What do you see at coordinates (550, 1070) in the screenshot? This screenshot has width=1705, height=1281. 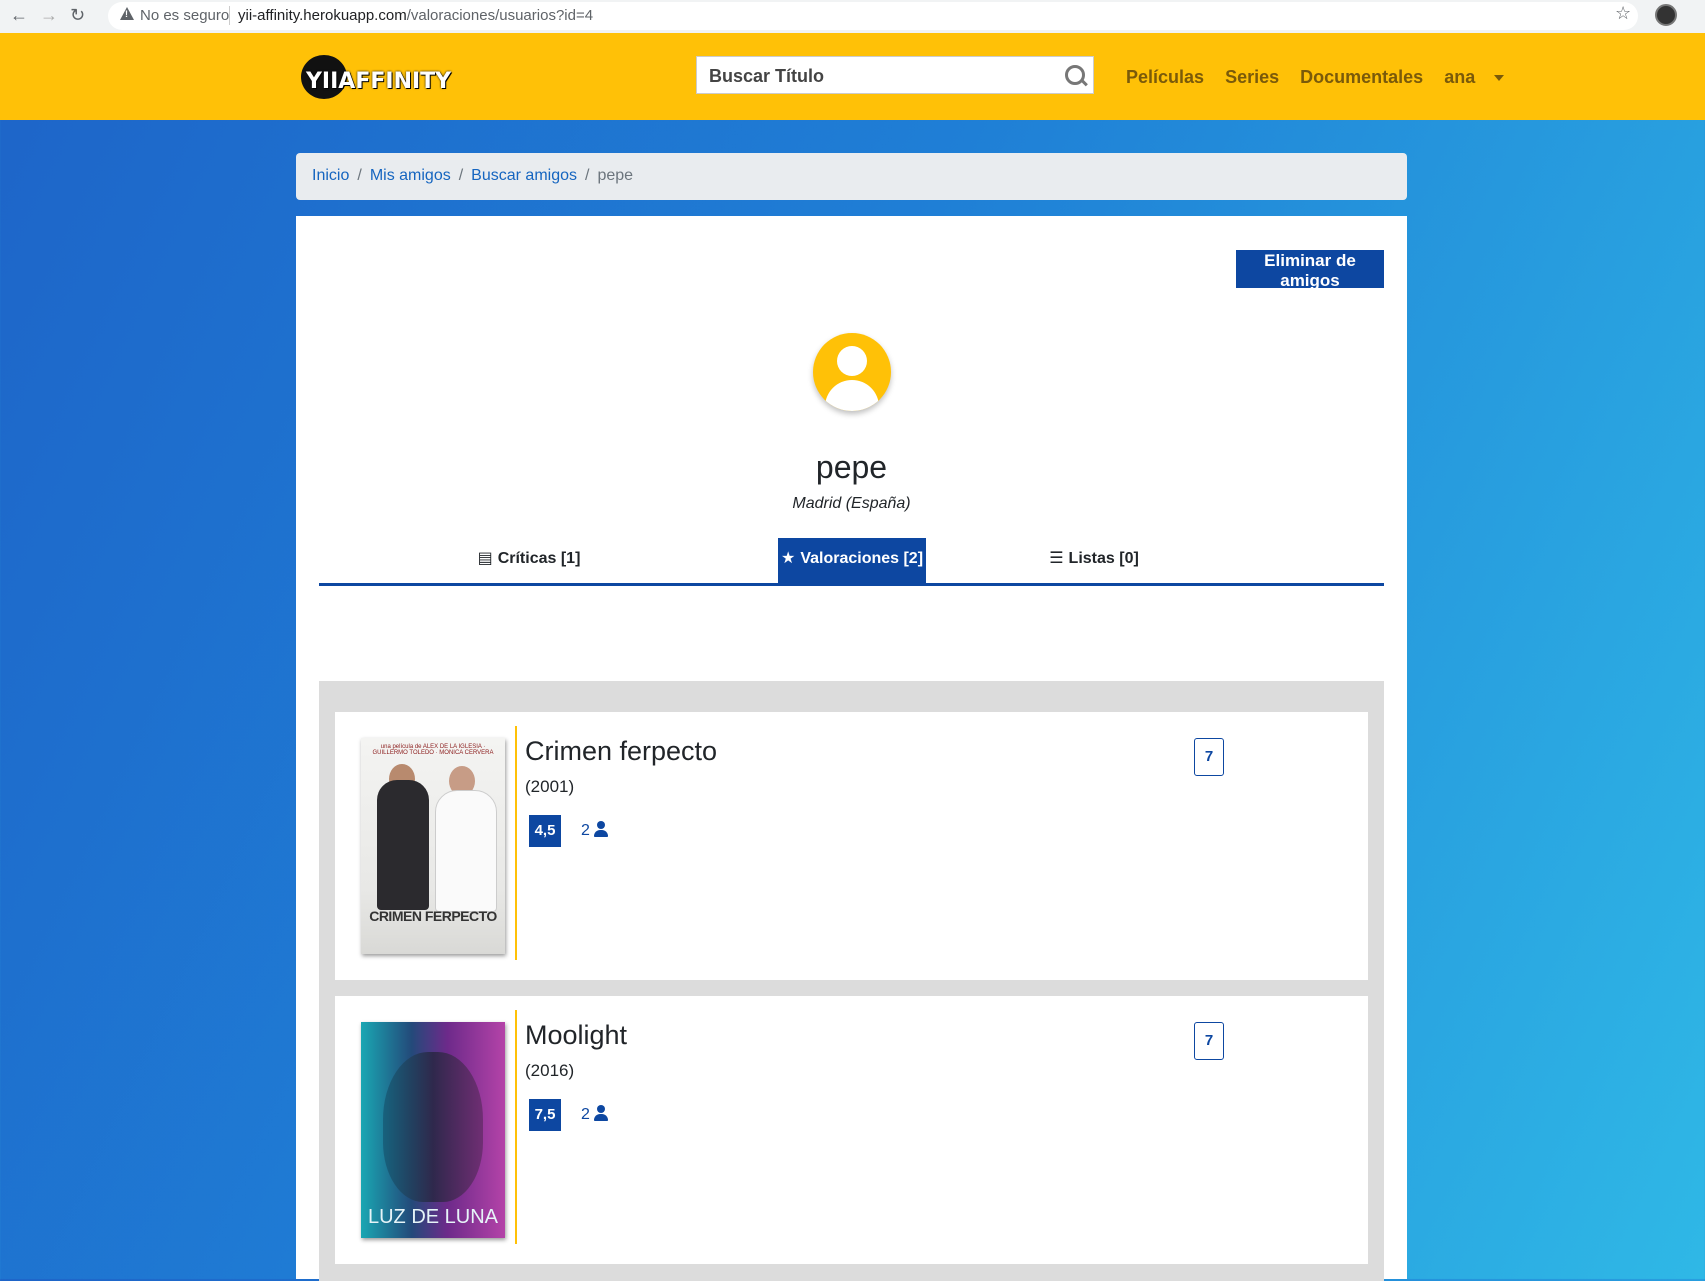 I see `movie-year: (2016)` at bounding box center [550, 1070].